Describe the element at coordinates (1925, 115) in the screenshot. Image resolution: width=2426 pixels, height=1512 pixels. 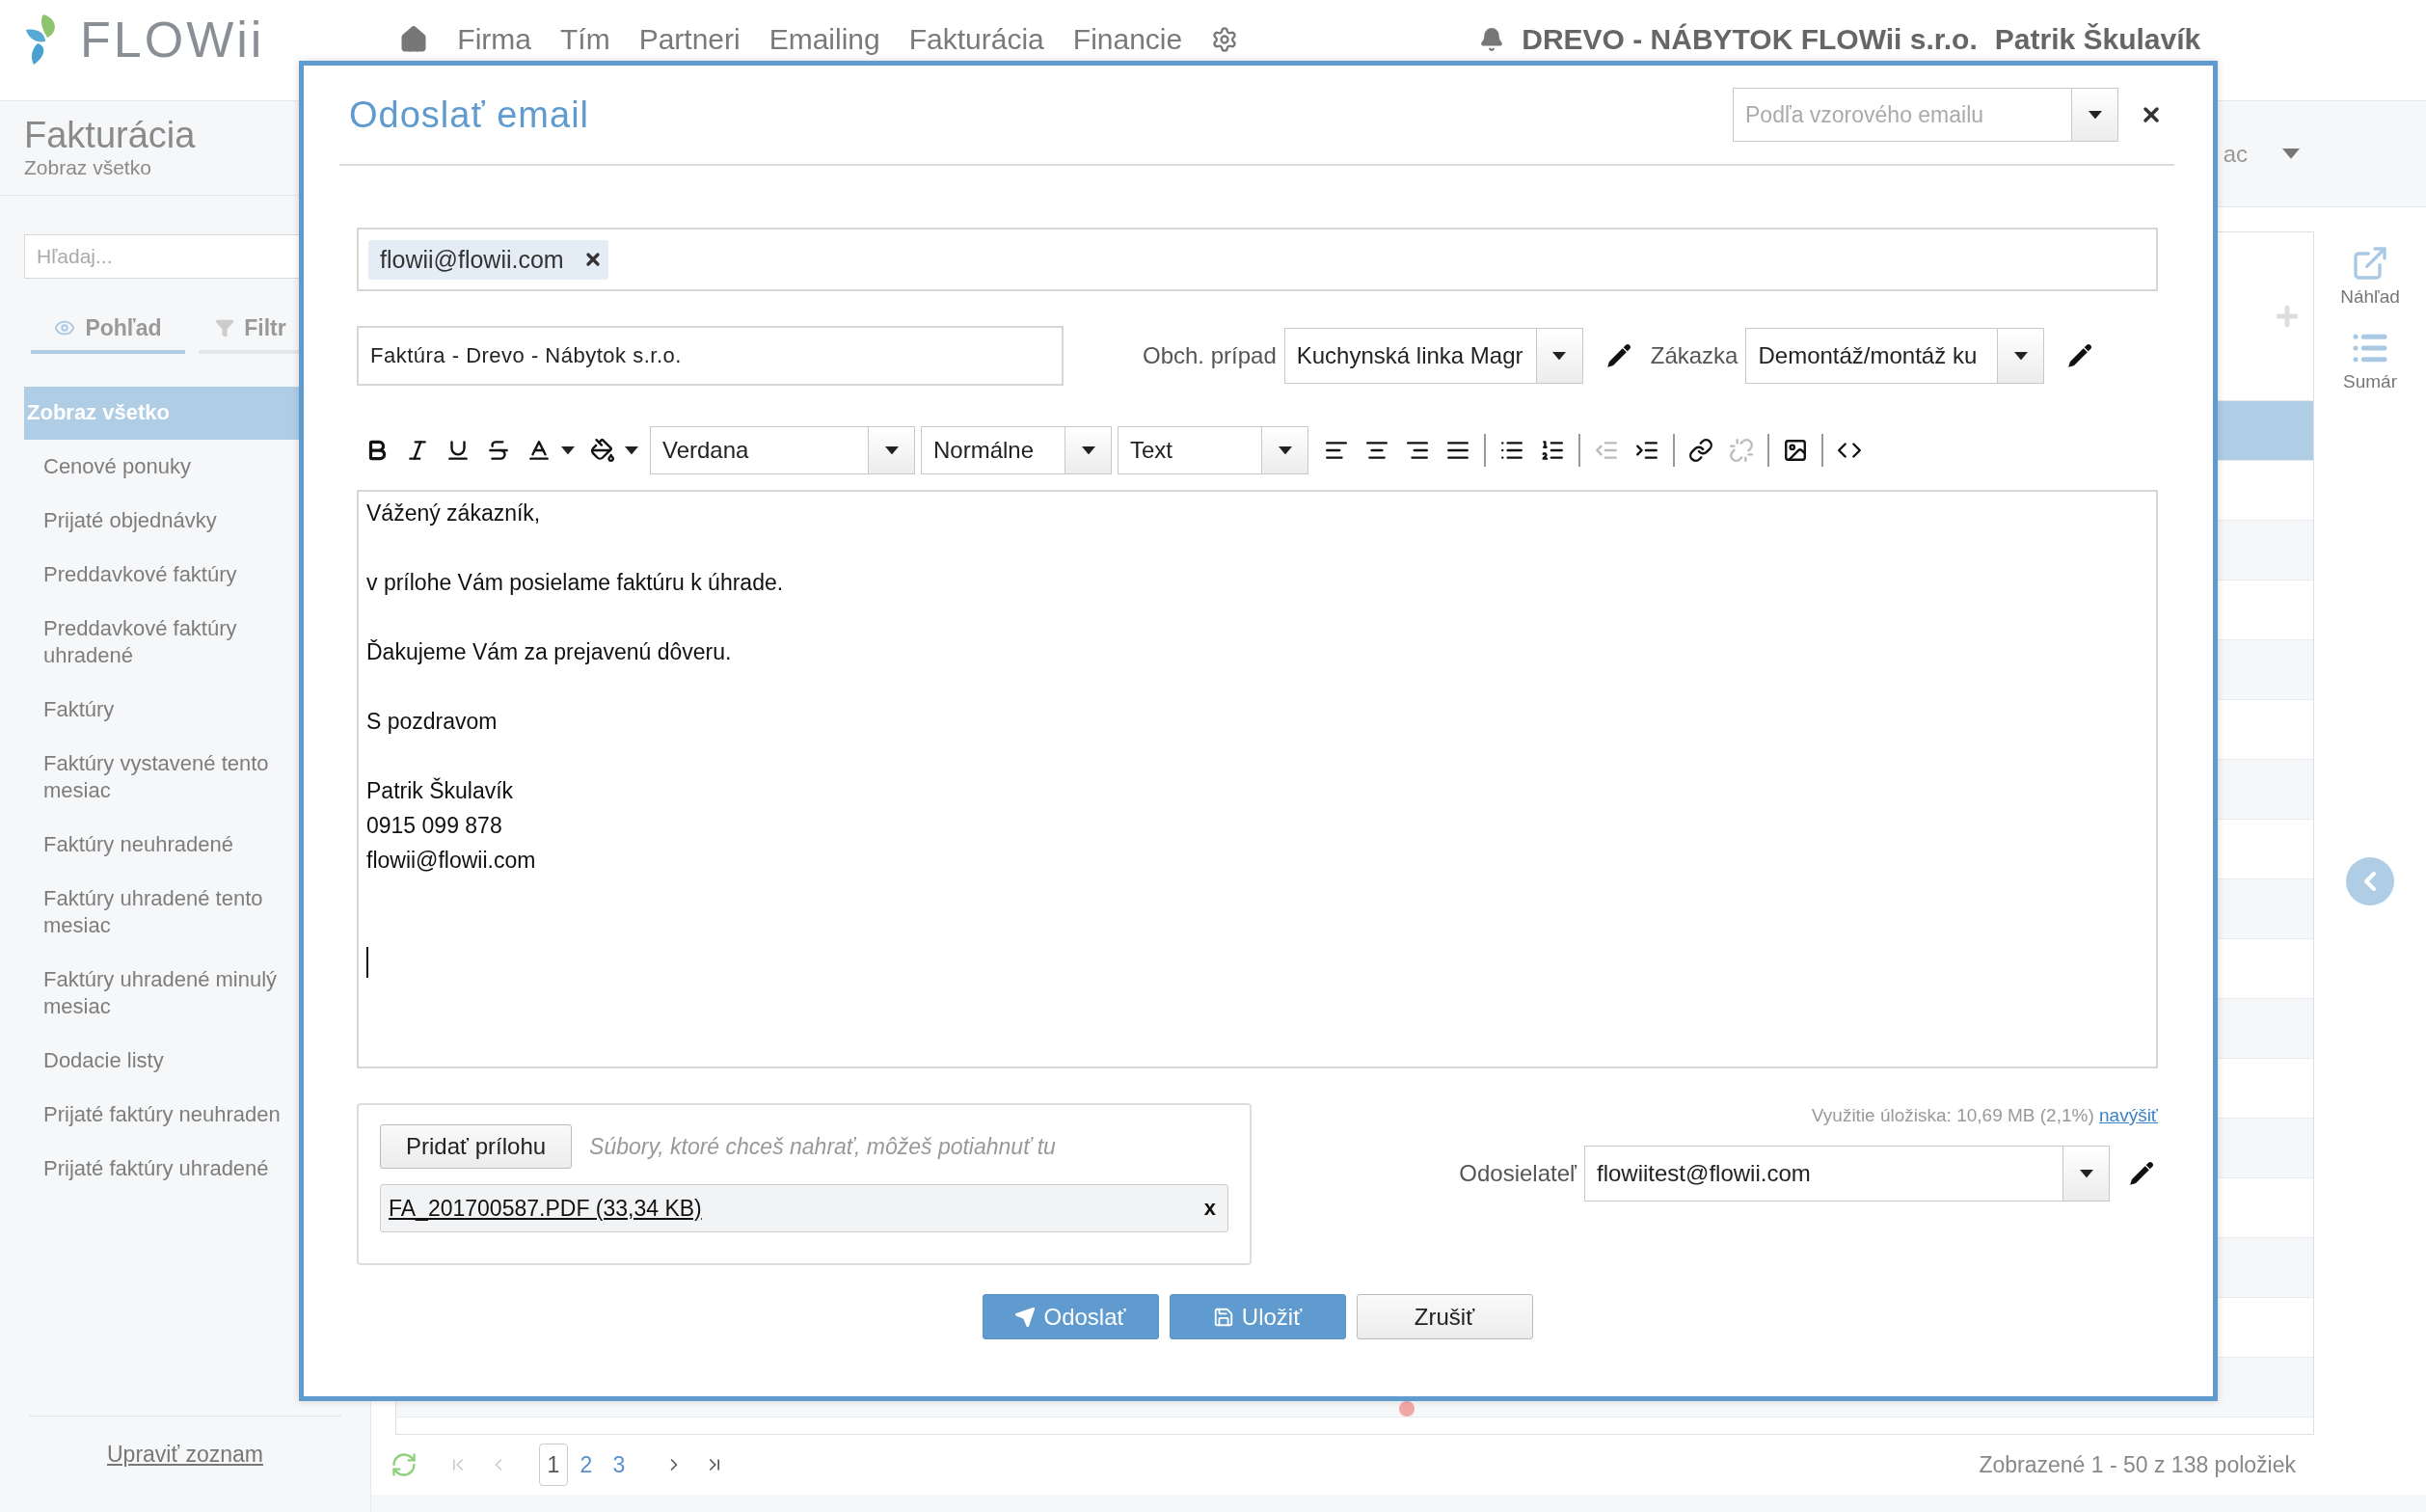
I see `template-select: Podľa vzorového emailu` at that location.